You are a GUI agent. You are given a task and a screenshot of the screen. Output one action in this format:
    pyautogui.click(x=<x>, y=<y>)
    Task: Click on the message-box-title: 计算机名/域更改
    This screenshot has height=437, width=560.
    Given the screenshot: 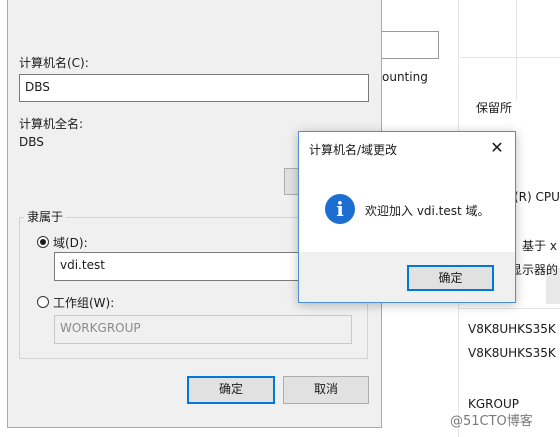 What is the action you would take?
    pyautogui.click(x=353, y=150)
    